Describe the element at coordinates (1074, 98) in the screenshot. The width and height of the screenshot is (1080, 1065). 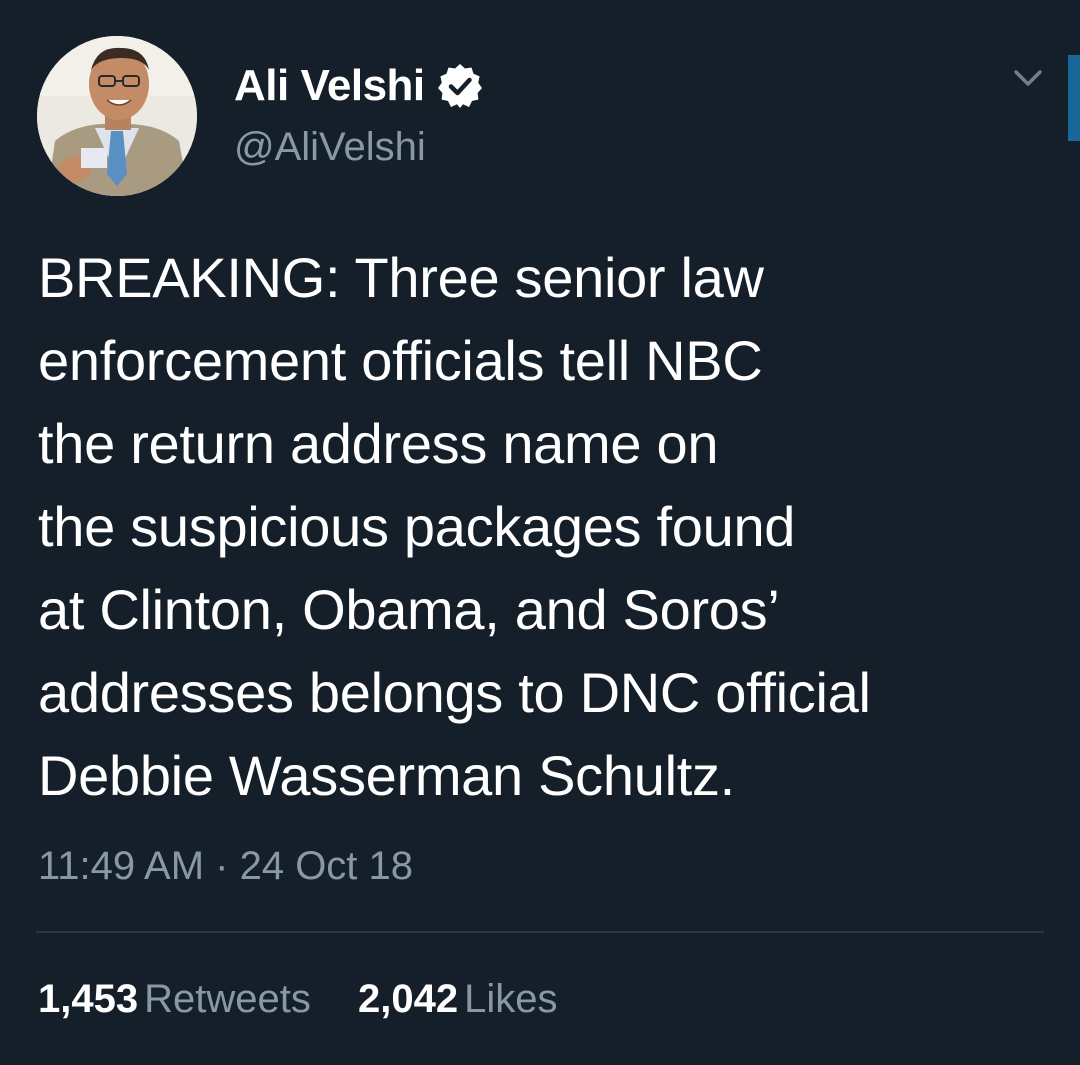
I see `scroll-indicator` at that location.